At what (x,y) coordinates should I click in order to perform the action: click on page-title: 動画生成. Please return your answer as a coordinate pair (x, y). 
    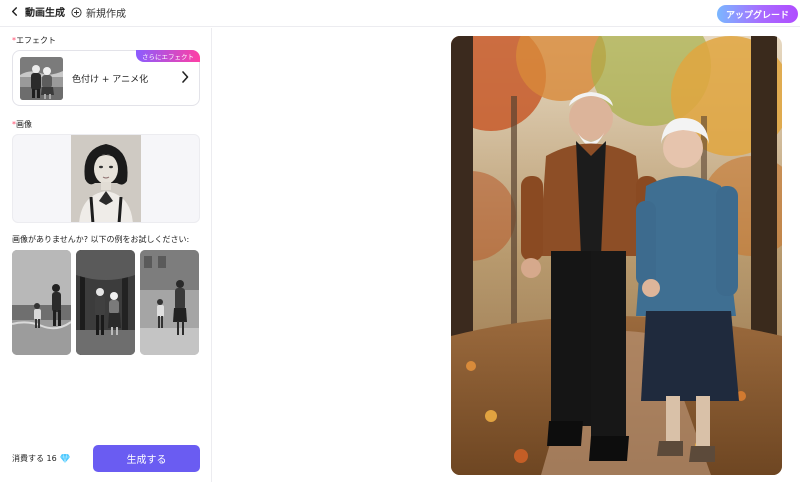
    Looking at the image, I should click on (45, 13).